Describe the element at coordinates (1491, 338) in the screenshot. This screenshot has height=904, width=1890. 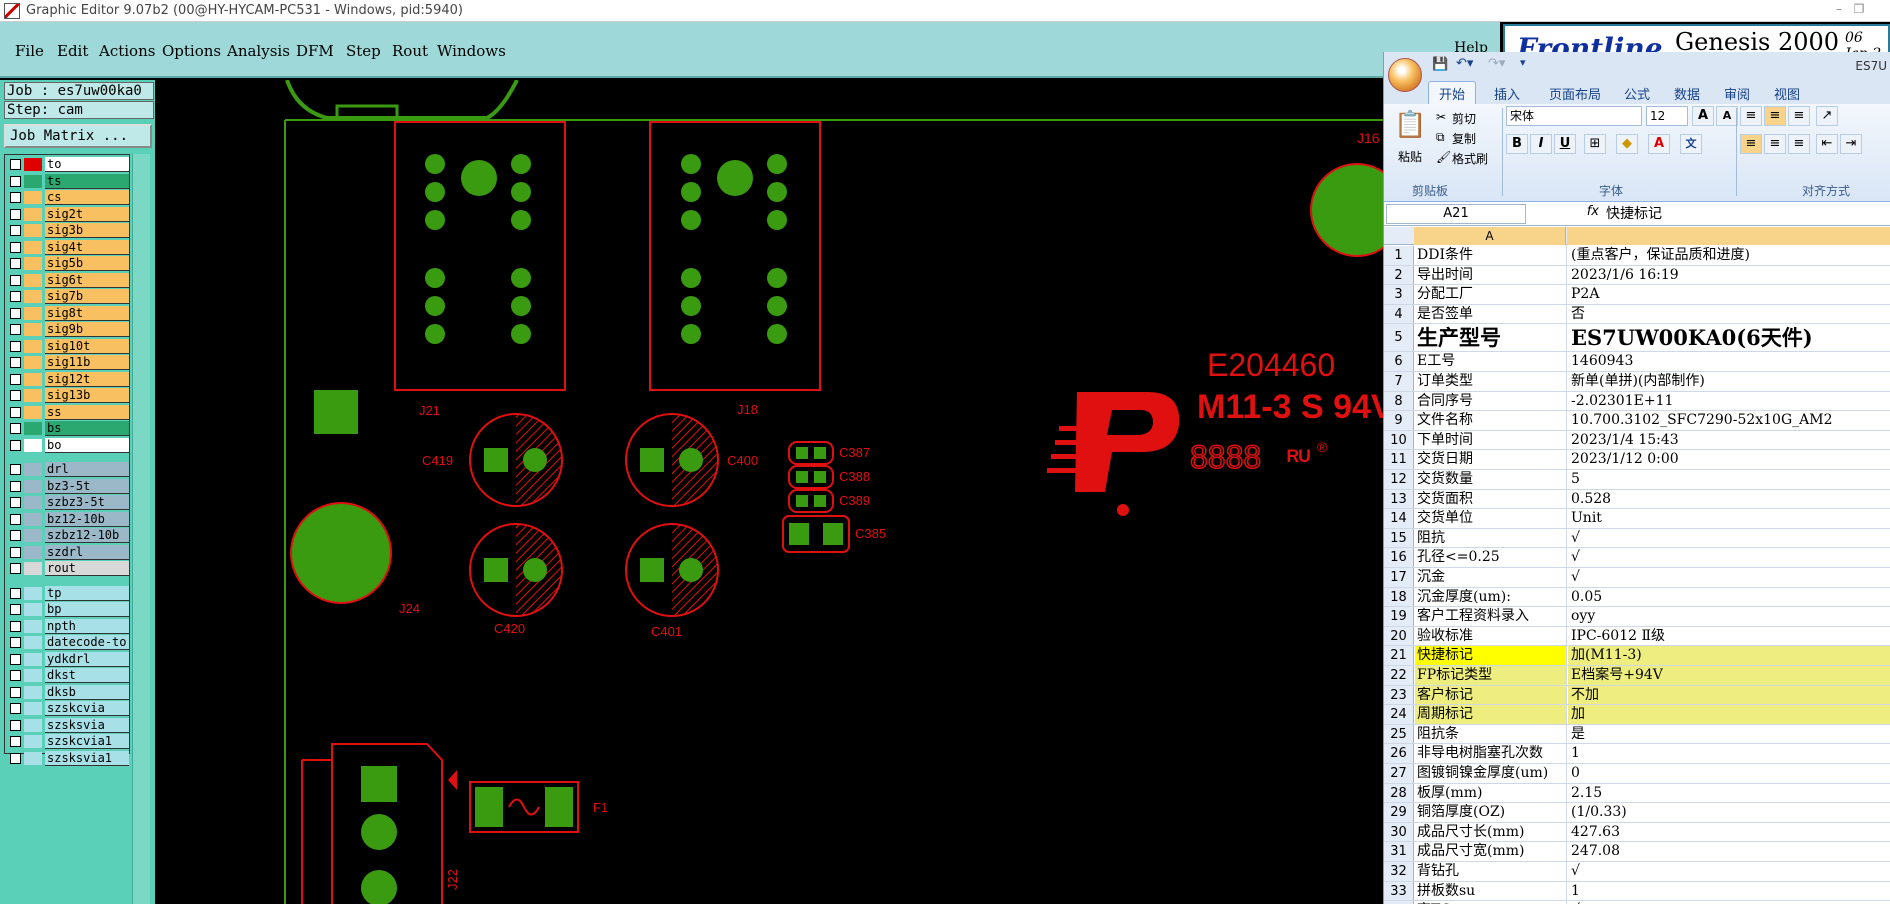
I see `cell-a: 生产型号` at that location.